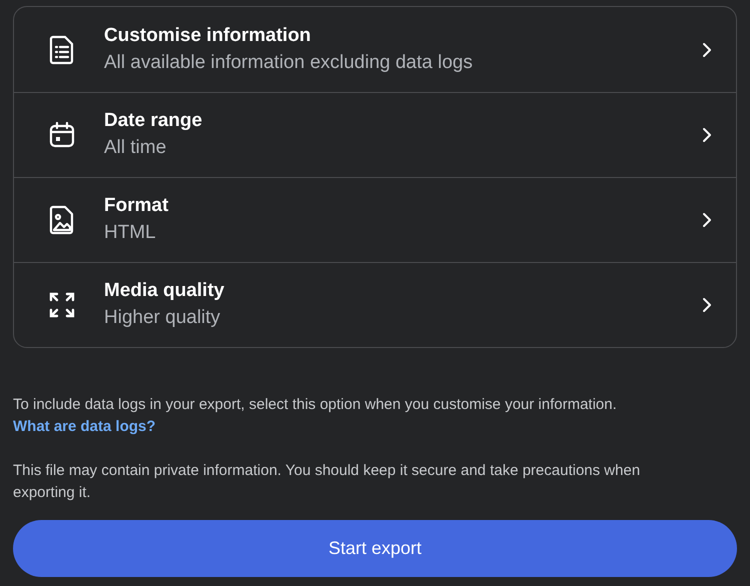  What do you see at coordinates (136, 148) in the screenshot?
I see `option-value: All time` at bounding box center [136, 148].